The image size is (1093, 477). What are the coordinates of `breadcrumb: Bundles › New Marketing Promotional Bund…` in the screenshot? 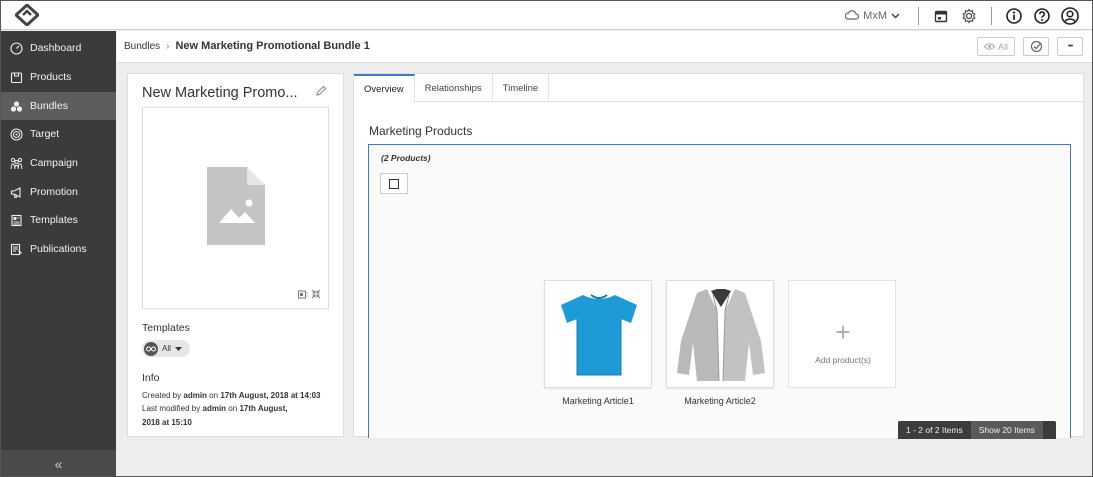 It's located at (247, 46).